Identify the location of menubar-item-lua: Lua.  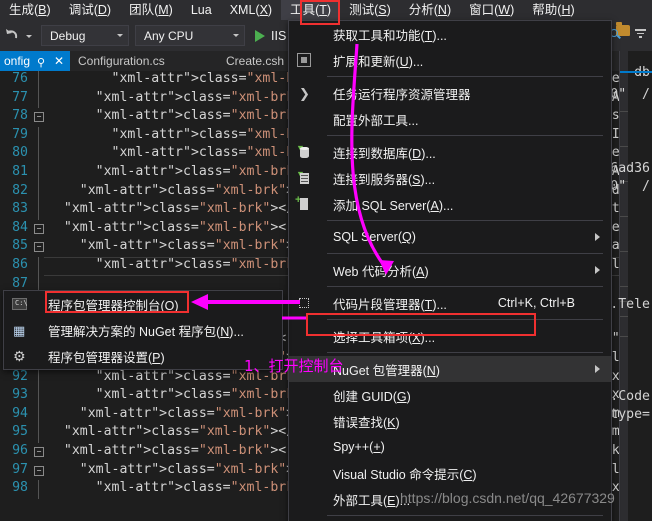
(201, 10).